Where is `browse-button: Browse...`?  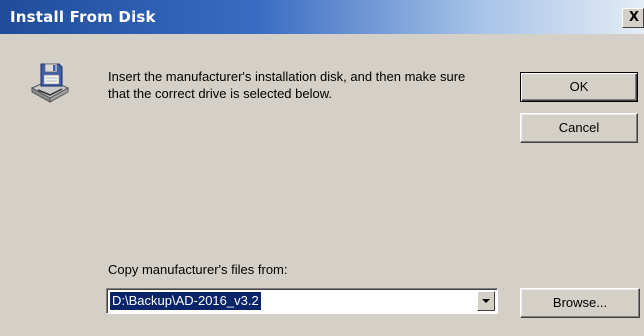 browse-button: Browse... is located at coordinates (580, 303).